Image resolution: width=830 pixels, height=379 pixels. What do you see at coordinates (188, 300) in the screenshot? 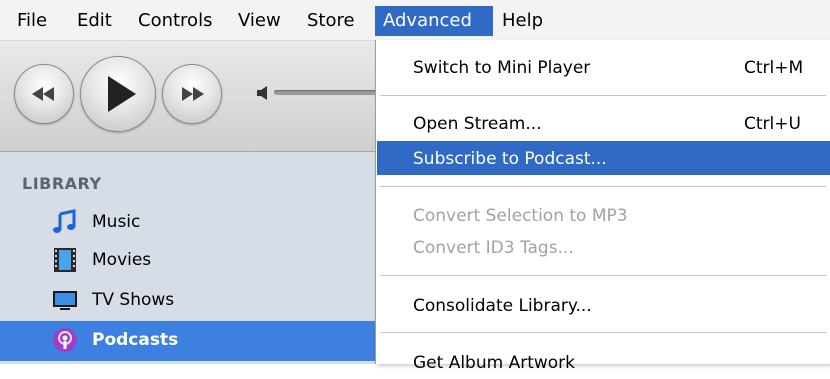
I see `sidebar-item-tv-shows: TV Shows` at bounding box center [188, 300].